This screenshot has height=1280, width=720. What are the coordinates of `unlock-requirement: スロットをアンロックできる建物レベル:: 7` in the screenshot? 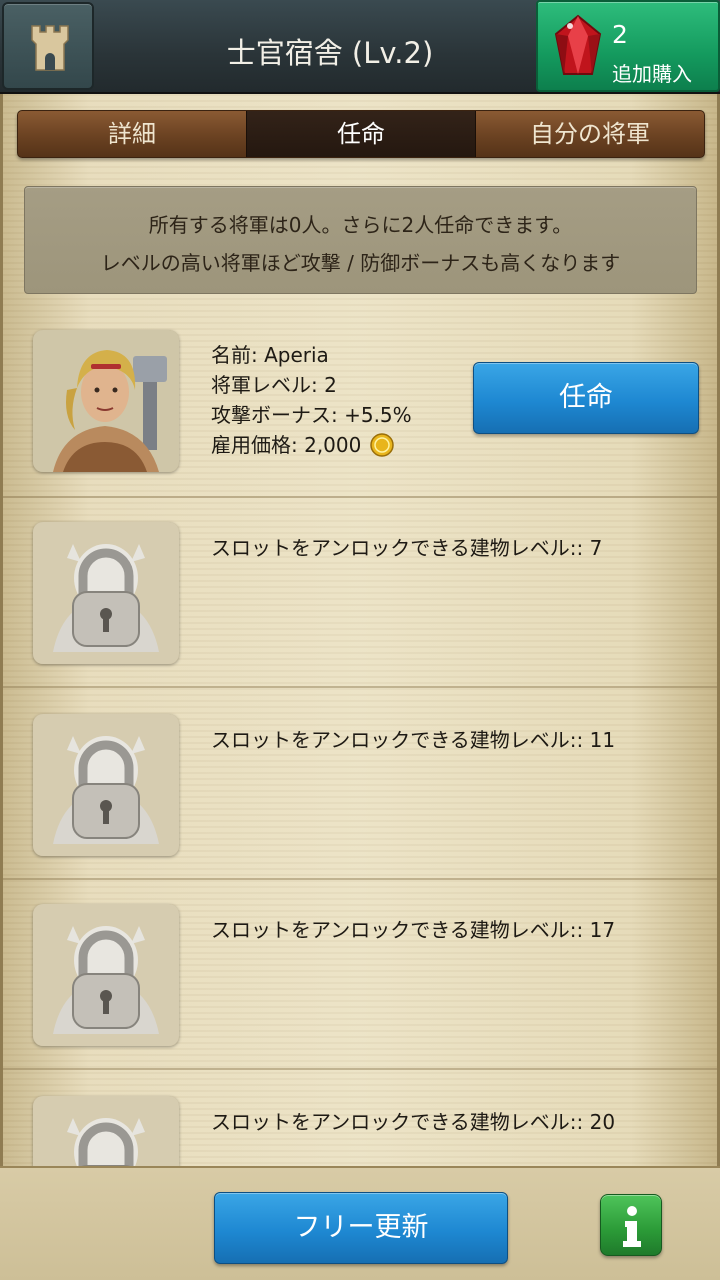 It's located at (407, 548).